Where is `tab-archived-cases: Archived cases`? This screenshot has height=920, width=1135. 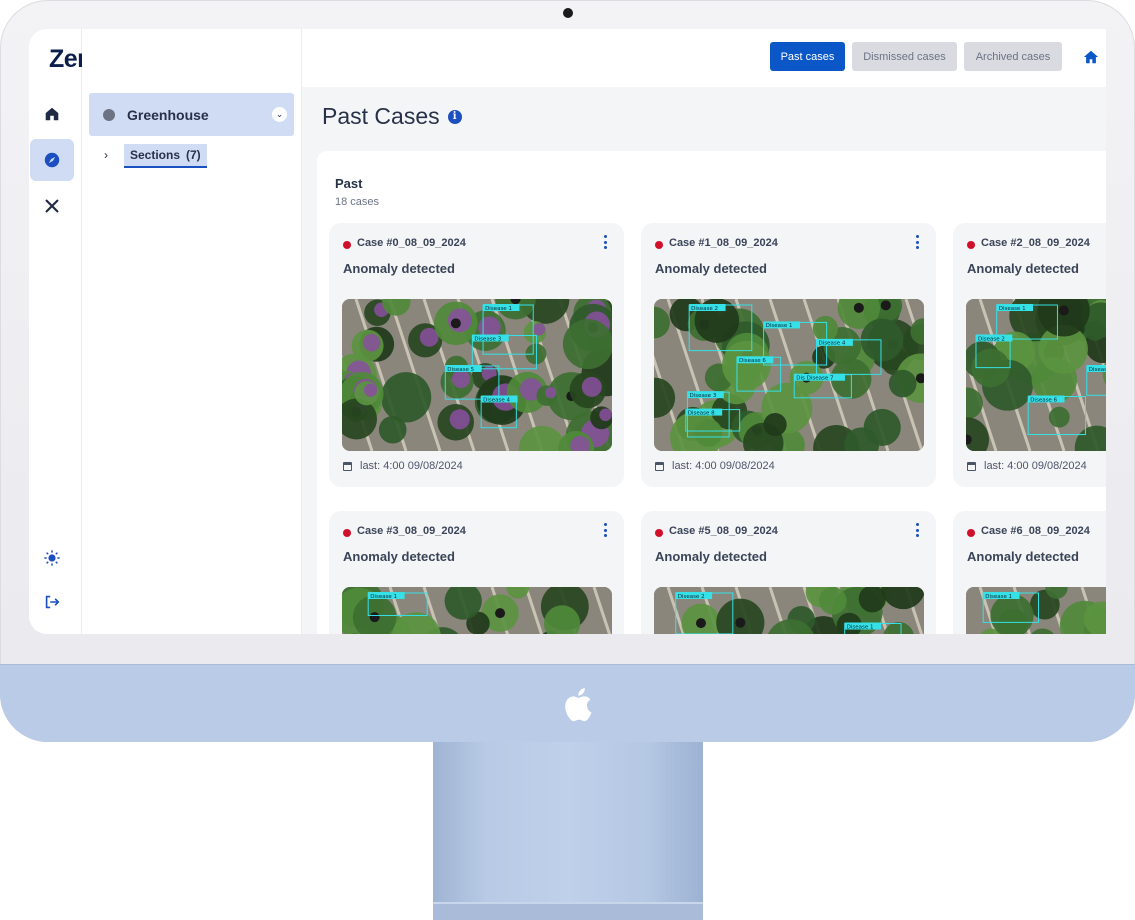
tab-archived-cases: Archived cases is located at coordinates (1013, 56).